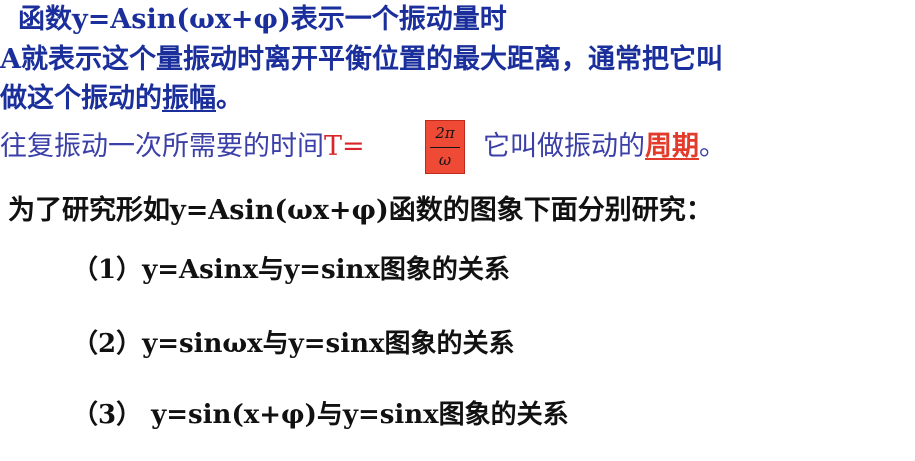 This screenshot has width=915, height=461. I want to click on study-item-2: （2）y=sinωx与y=sinx图象的关系, so click(293, 344).